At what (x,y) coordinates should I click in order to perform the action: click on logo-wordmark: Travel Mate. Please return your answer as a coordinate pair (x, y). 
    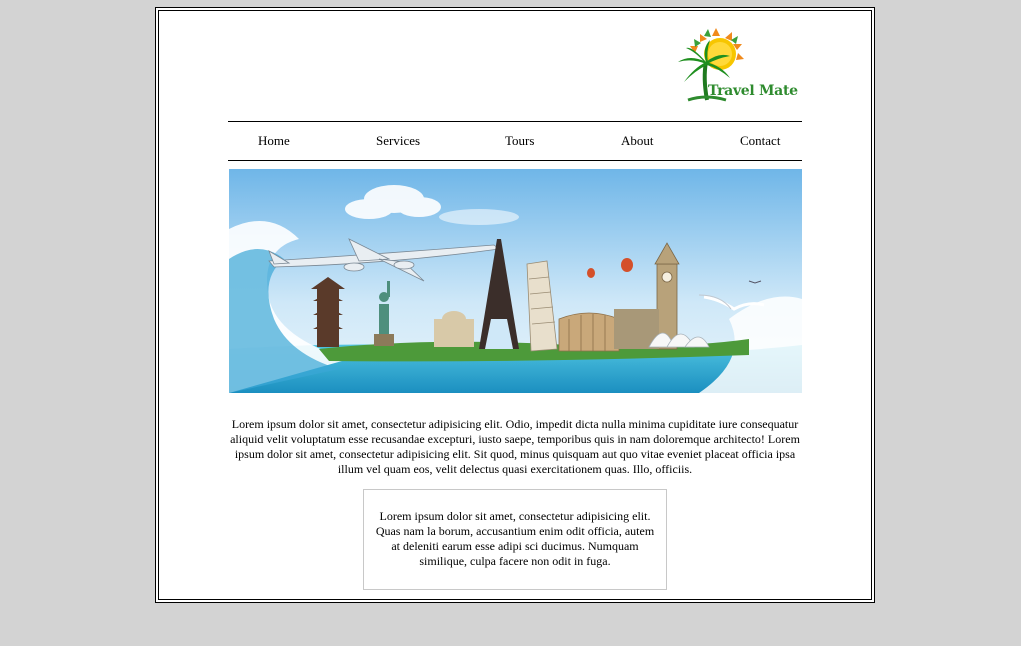
    Looking at the image, I should click on (753, 91).